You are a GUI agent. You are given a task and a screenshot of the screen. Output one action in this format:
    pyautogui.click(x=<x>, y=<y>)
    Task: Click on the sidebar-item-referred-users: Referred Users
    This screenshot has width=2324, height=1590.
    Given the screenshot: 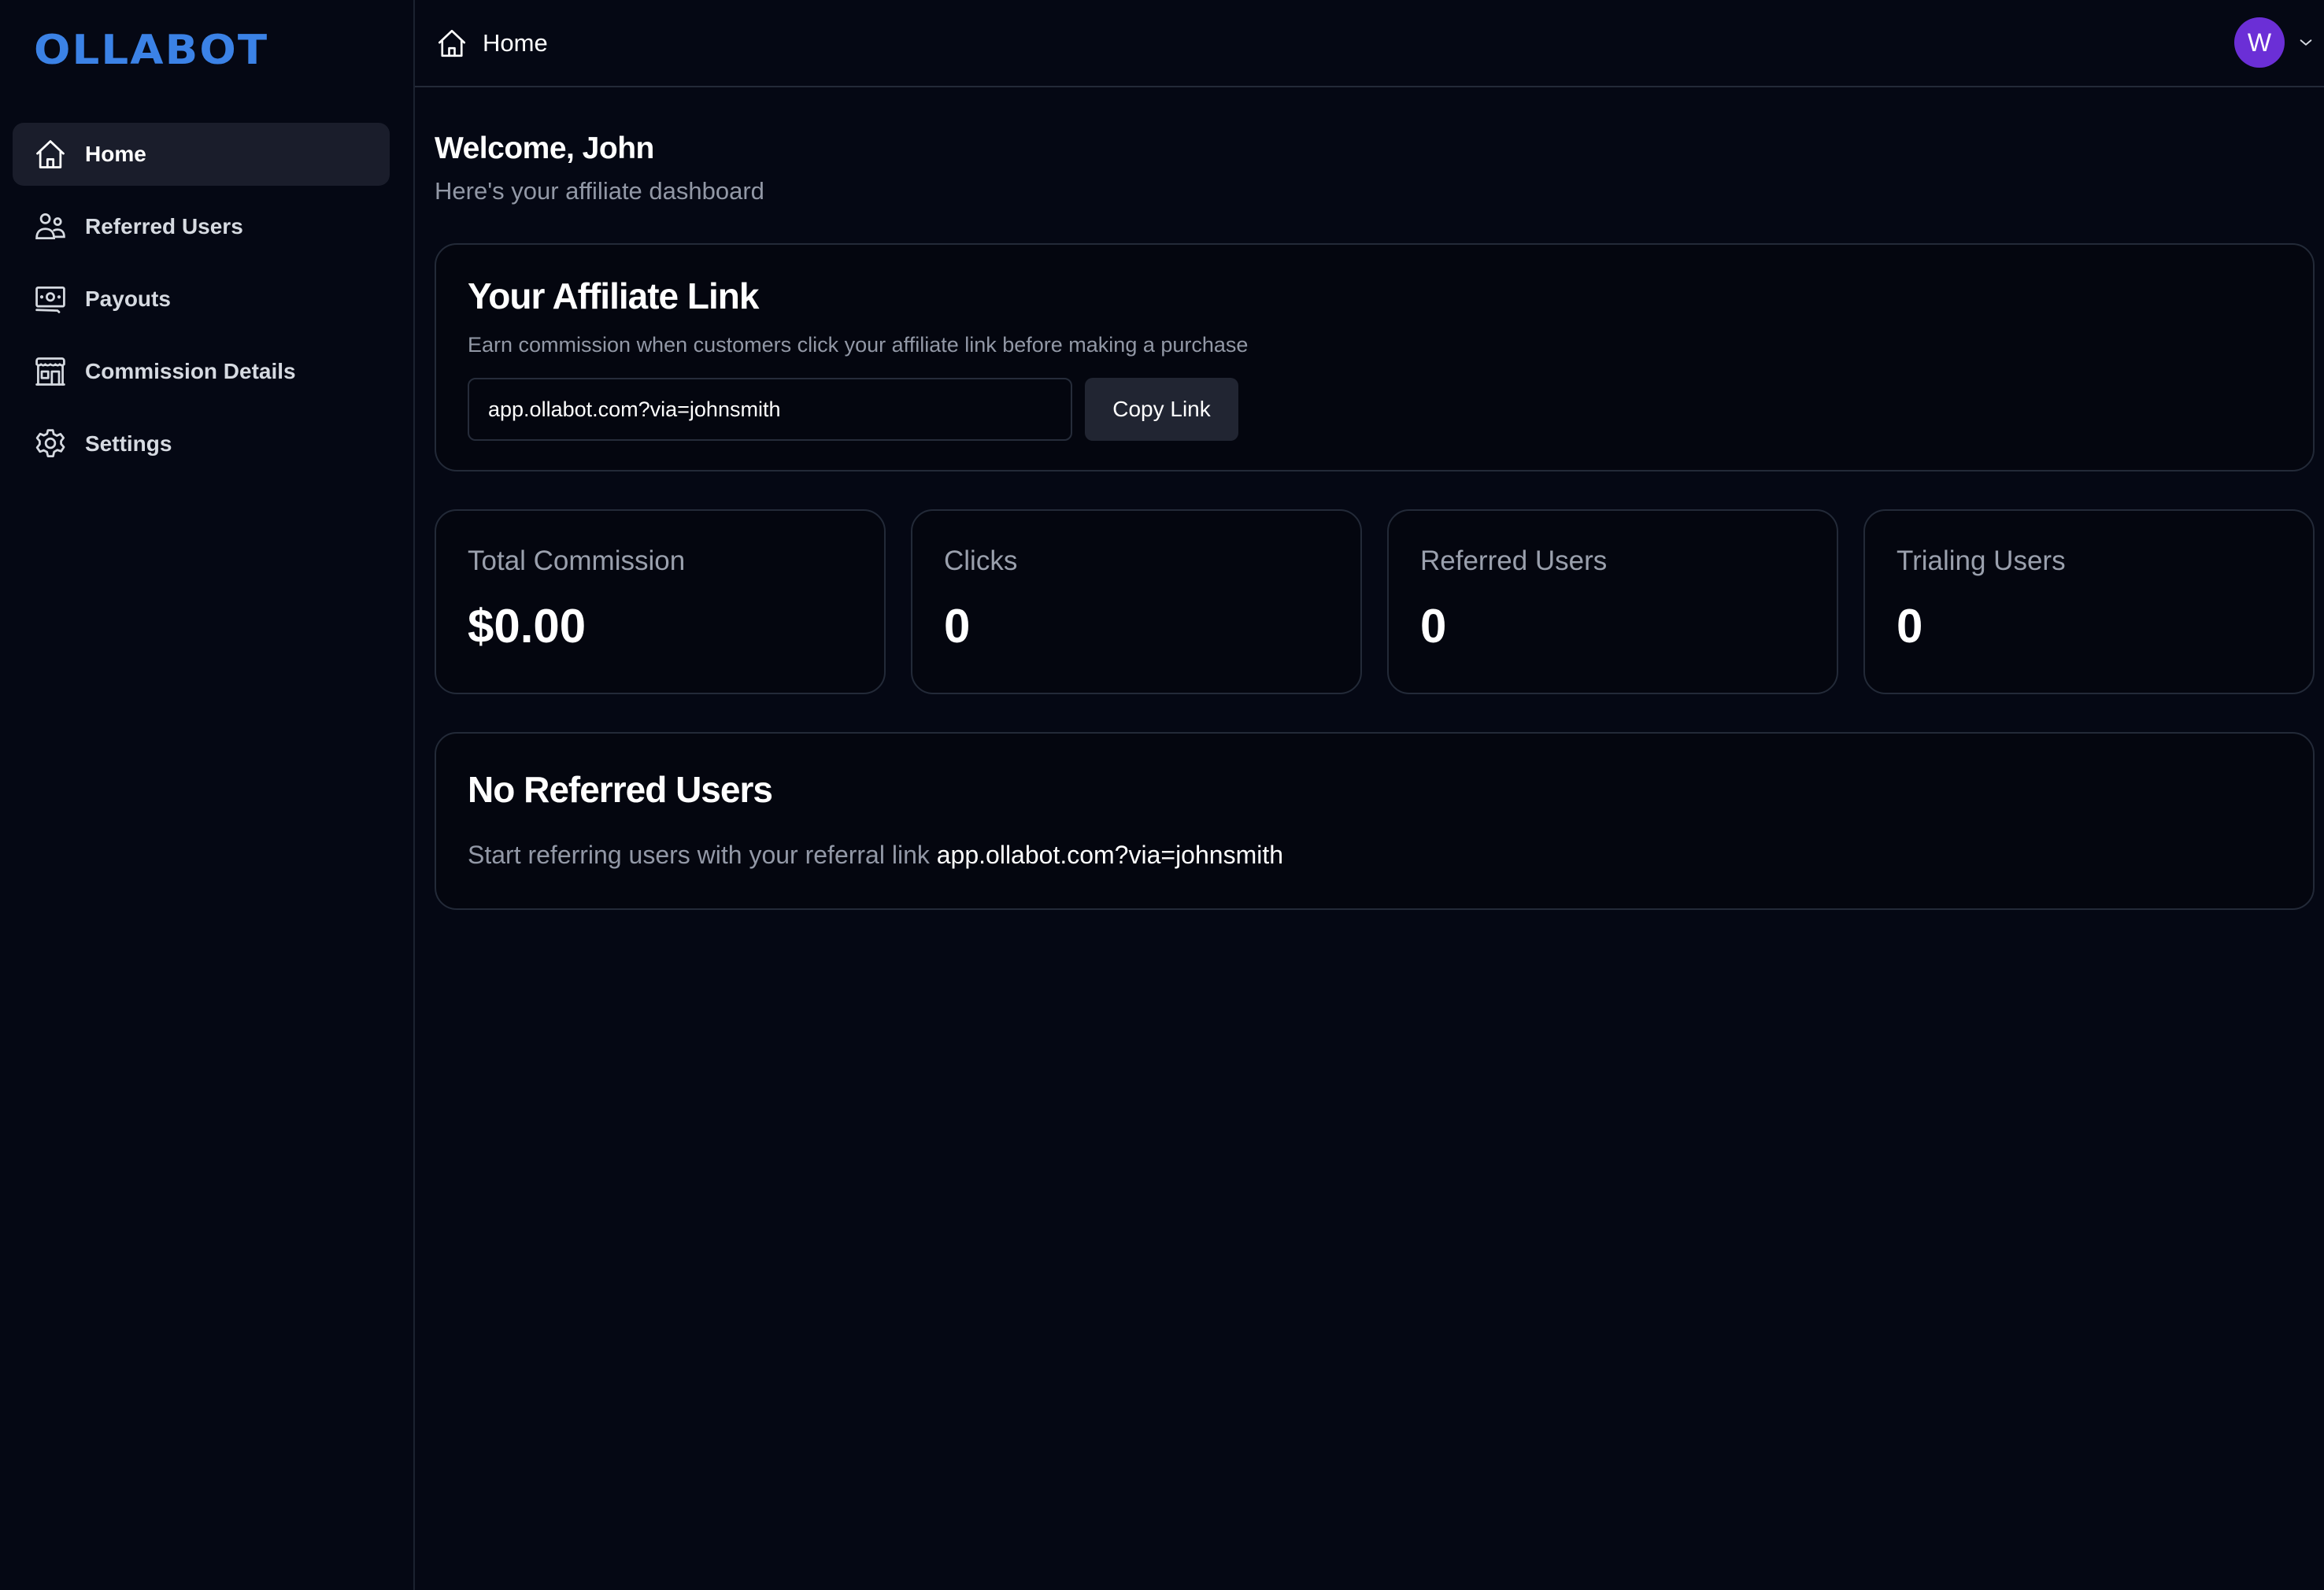 What is the action you would take?
    pyautogui.click(x=201, y=226)
    